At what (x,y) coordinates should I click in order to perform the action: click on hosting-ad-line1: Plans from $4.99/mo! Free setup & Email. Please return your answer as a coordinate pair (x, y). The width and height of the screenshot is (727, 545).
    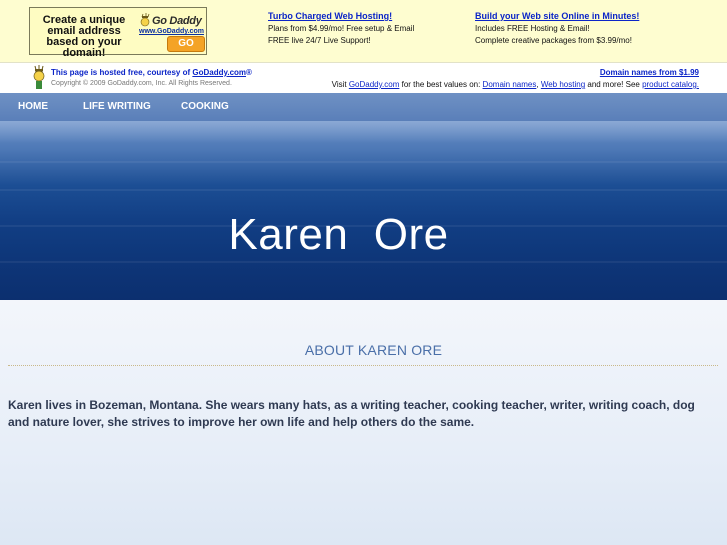
    Looking at the image, I should click on (341, 28).